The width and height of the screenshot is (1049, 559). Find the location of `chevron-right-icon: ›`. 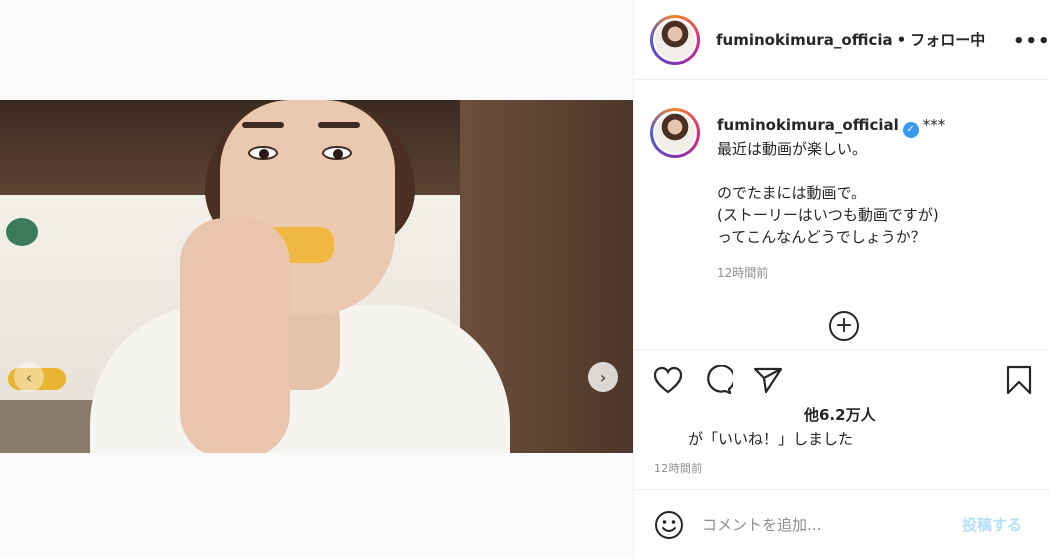

chevron-right-icon: › is located at coordinates (603, 377).